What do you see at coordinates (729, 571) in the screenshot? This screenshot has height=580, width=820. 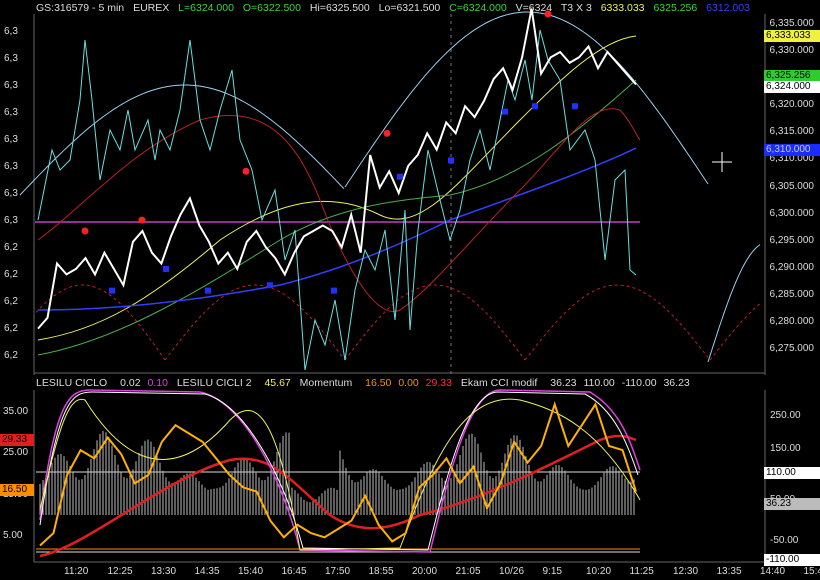 I see `time-tick-label: 13:35` at bounding box center [729, 571].